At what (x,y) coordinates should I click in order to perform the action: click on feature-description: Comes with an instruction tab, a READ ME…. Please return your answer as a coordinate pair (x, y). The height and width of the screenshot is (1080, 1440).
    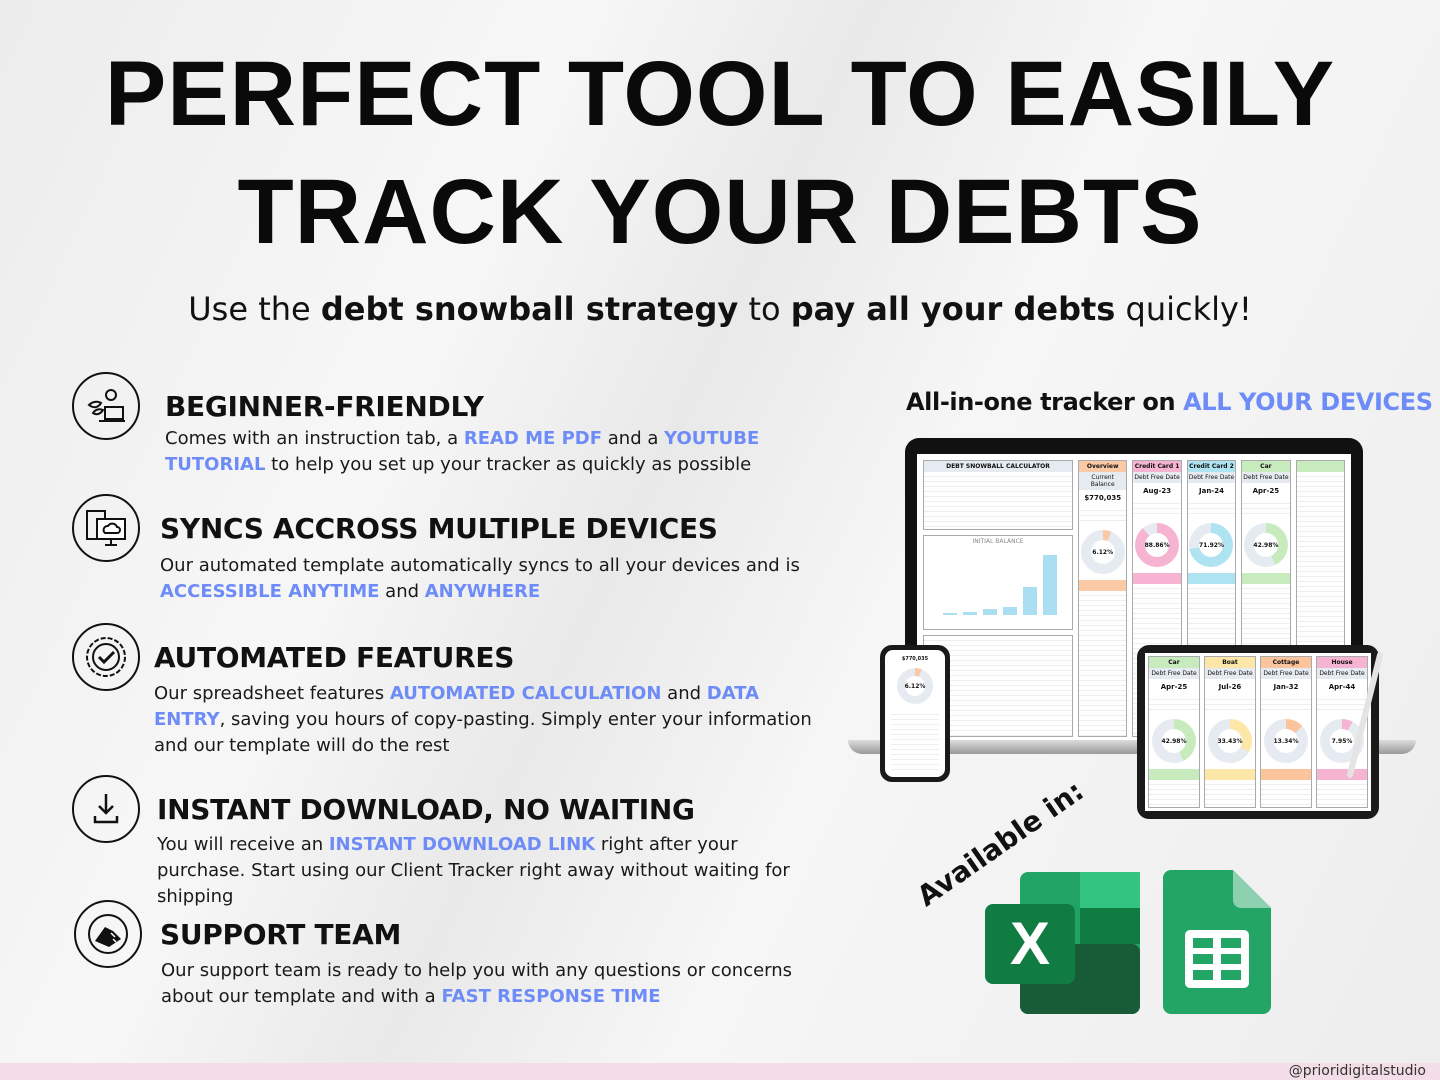
    Looking at the image, I should click on (495, 452).